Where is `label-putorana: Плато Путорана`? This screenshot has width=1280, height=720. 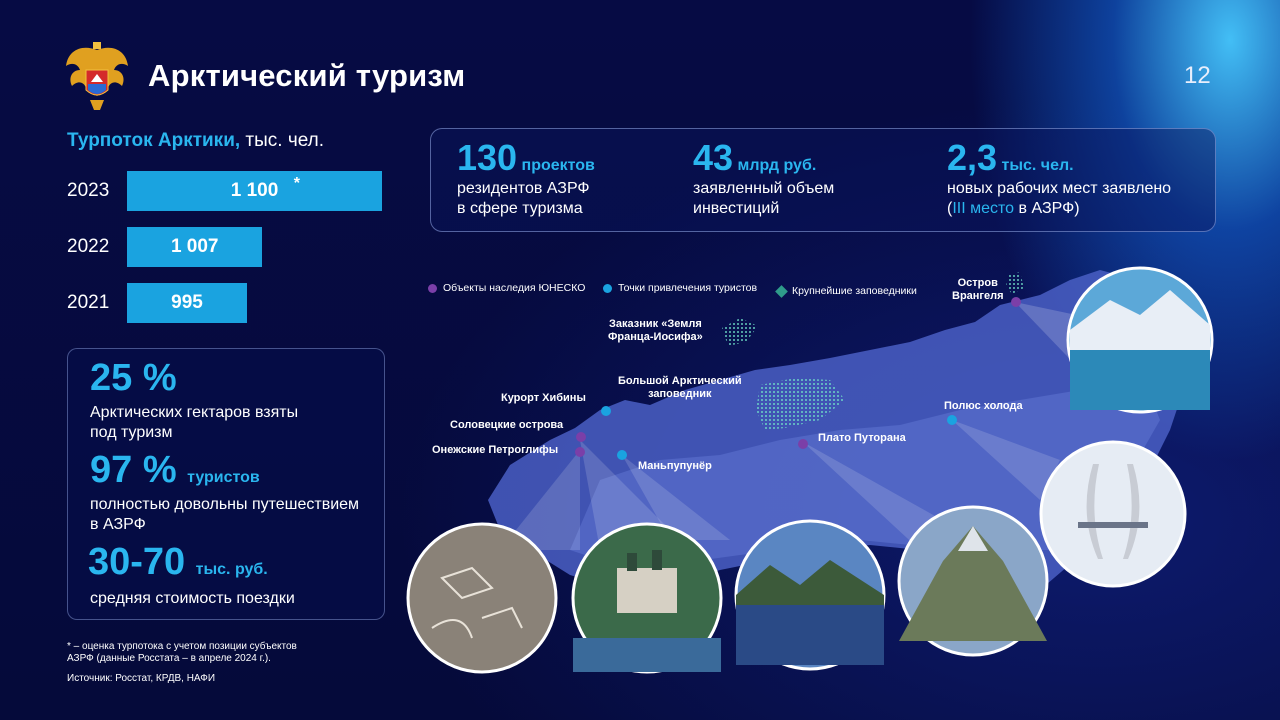
label-putorana: Плато Путорана is located at coordinates (862, 438).